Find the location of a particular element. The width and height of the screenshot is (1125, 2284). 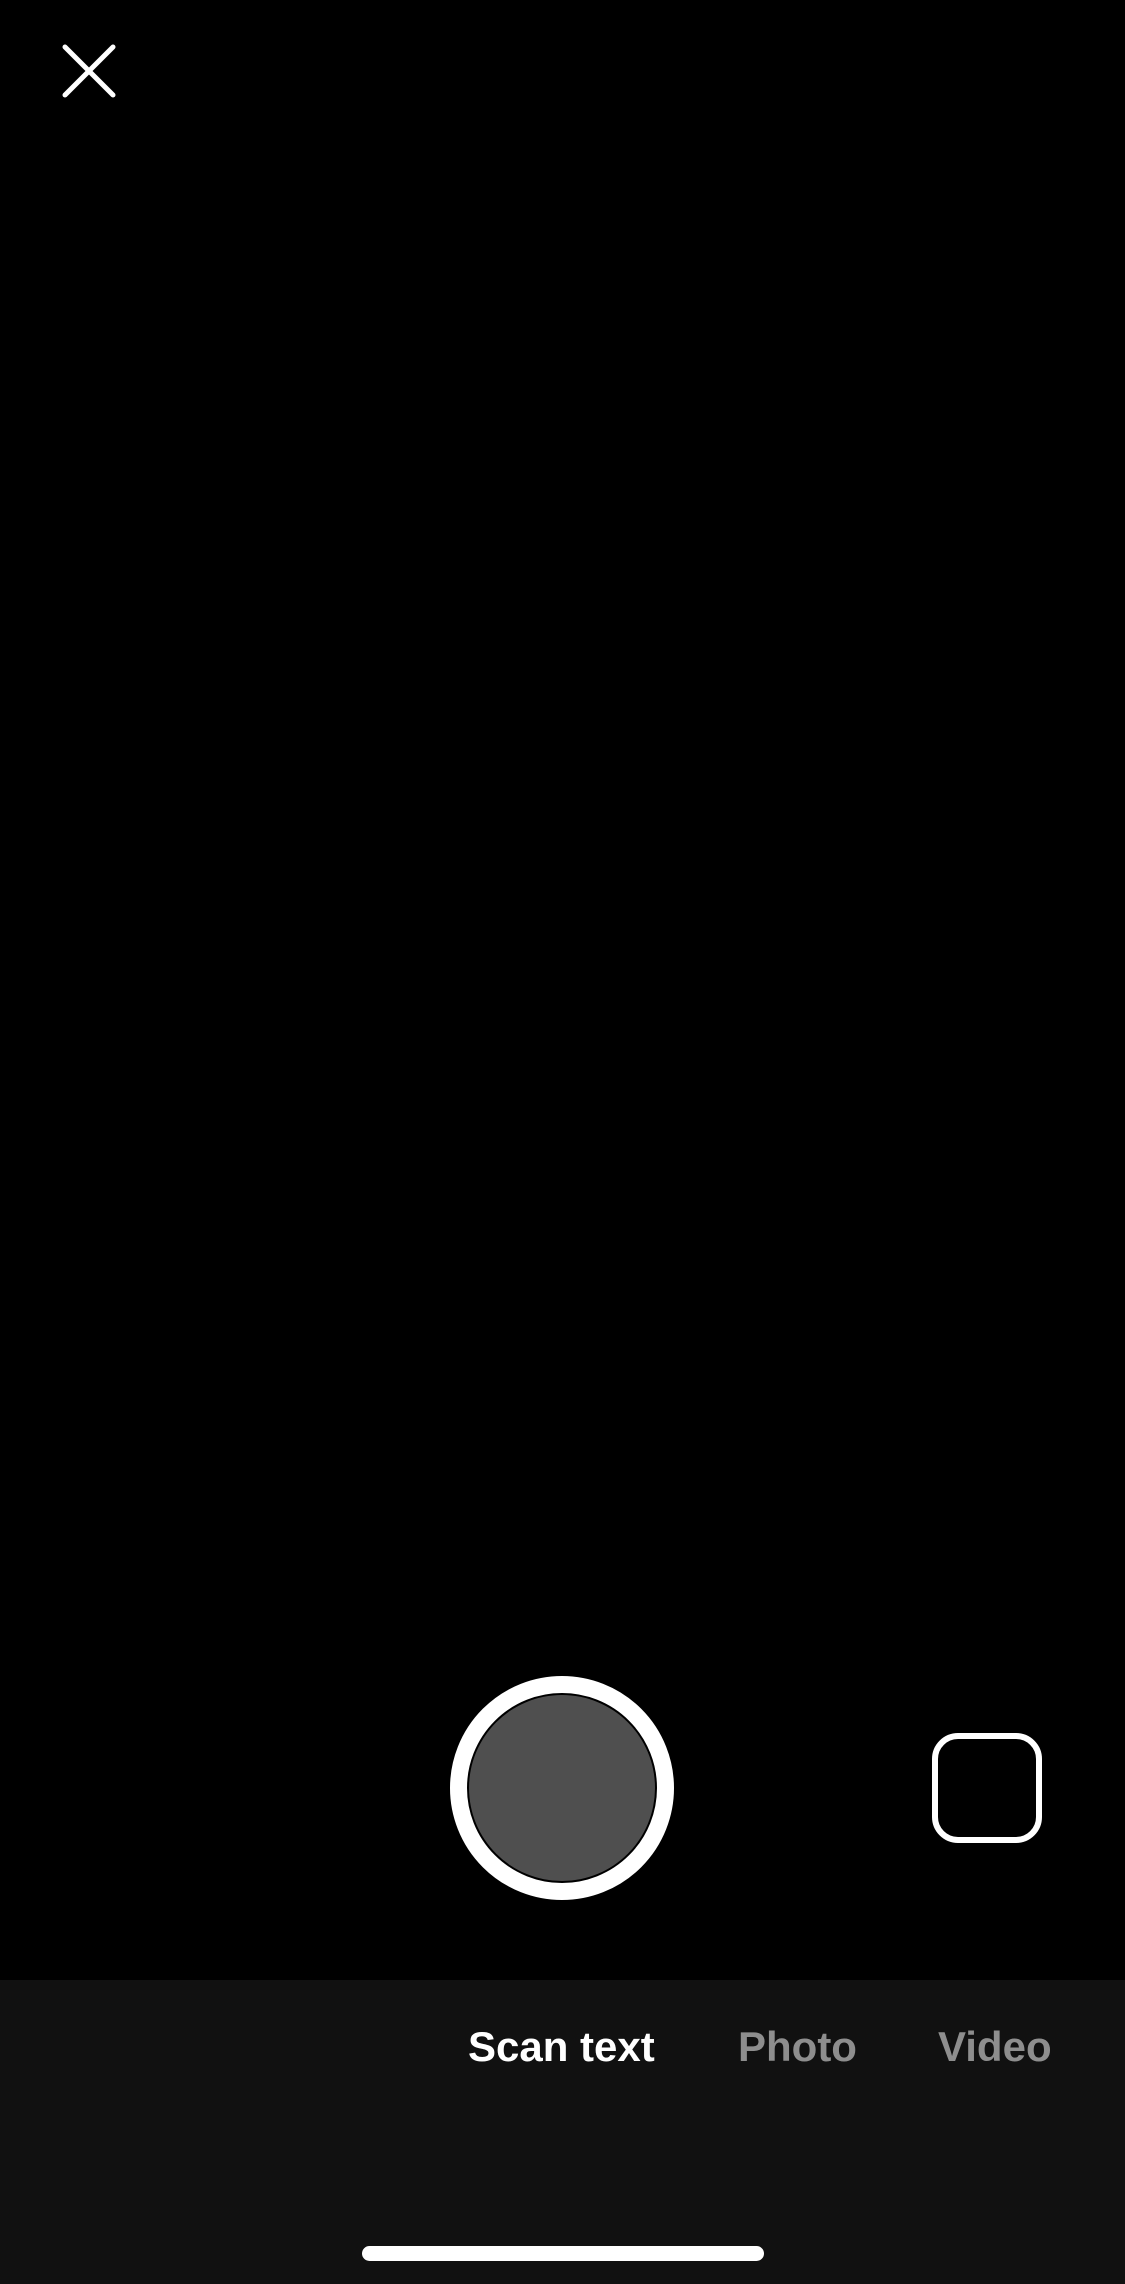

mode-selector-bar: Scan text Photo Video is located at coordinates (562, 2132).